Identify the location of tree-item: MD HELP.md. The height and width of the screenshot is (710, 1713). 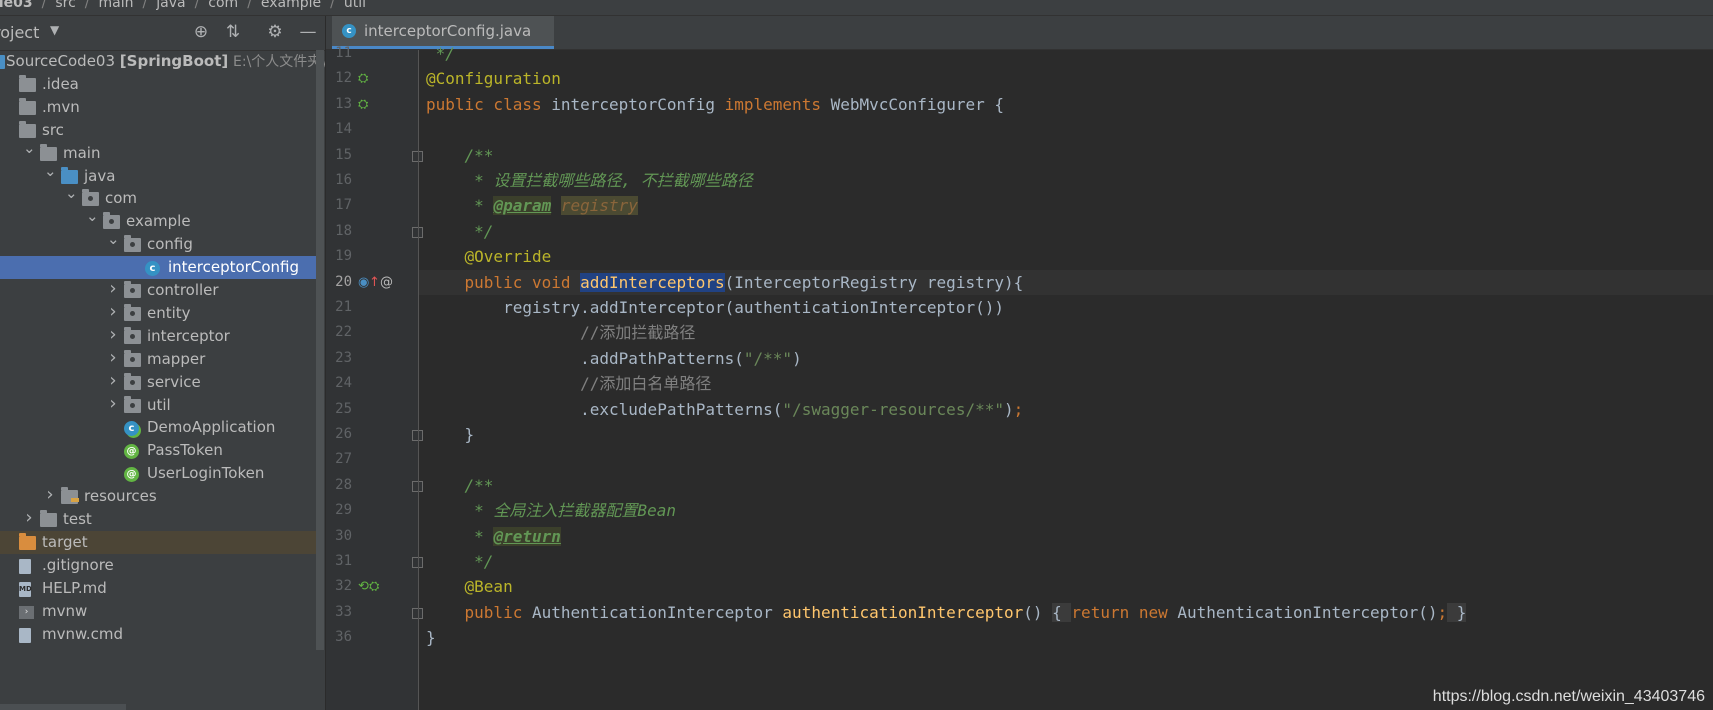
(158, 588).